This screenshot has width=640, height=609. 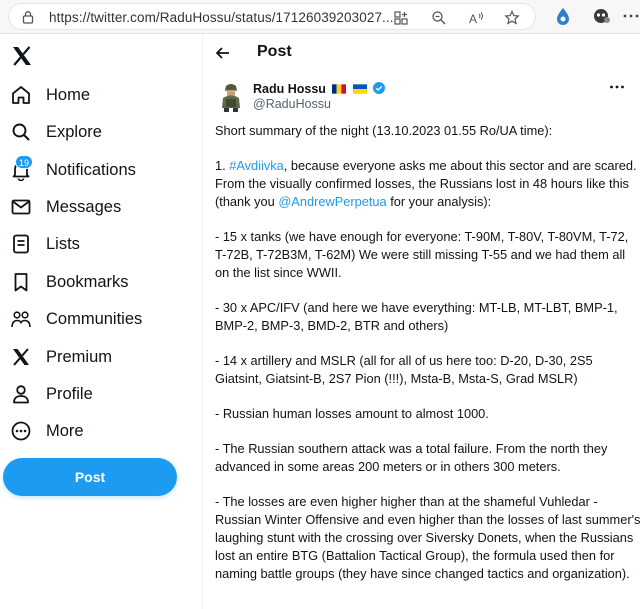 I want to click on nav-notifications: 19 Notifications, so click(x=100, y=170).